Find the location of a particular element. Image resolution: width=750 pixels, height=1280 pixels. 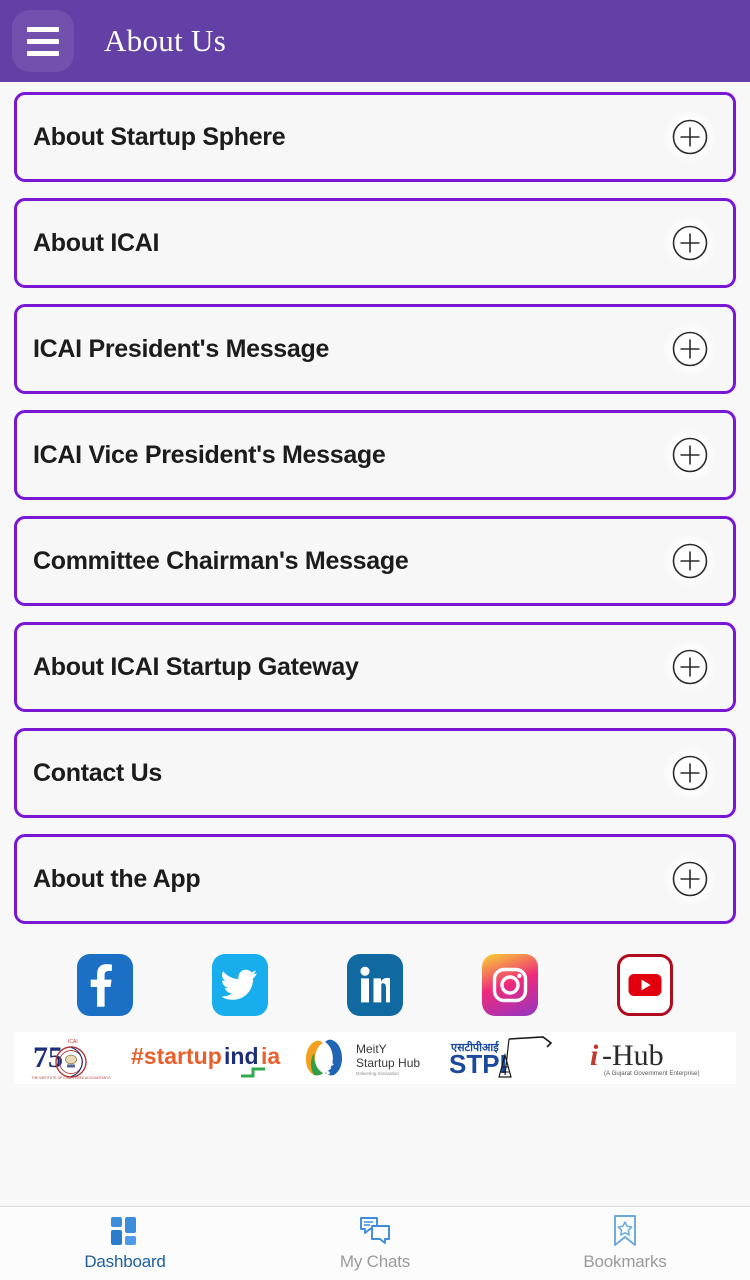

list-item: About the App is located at coordinates (375, 879).